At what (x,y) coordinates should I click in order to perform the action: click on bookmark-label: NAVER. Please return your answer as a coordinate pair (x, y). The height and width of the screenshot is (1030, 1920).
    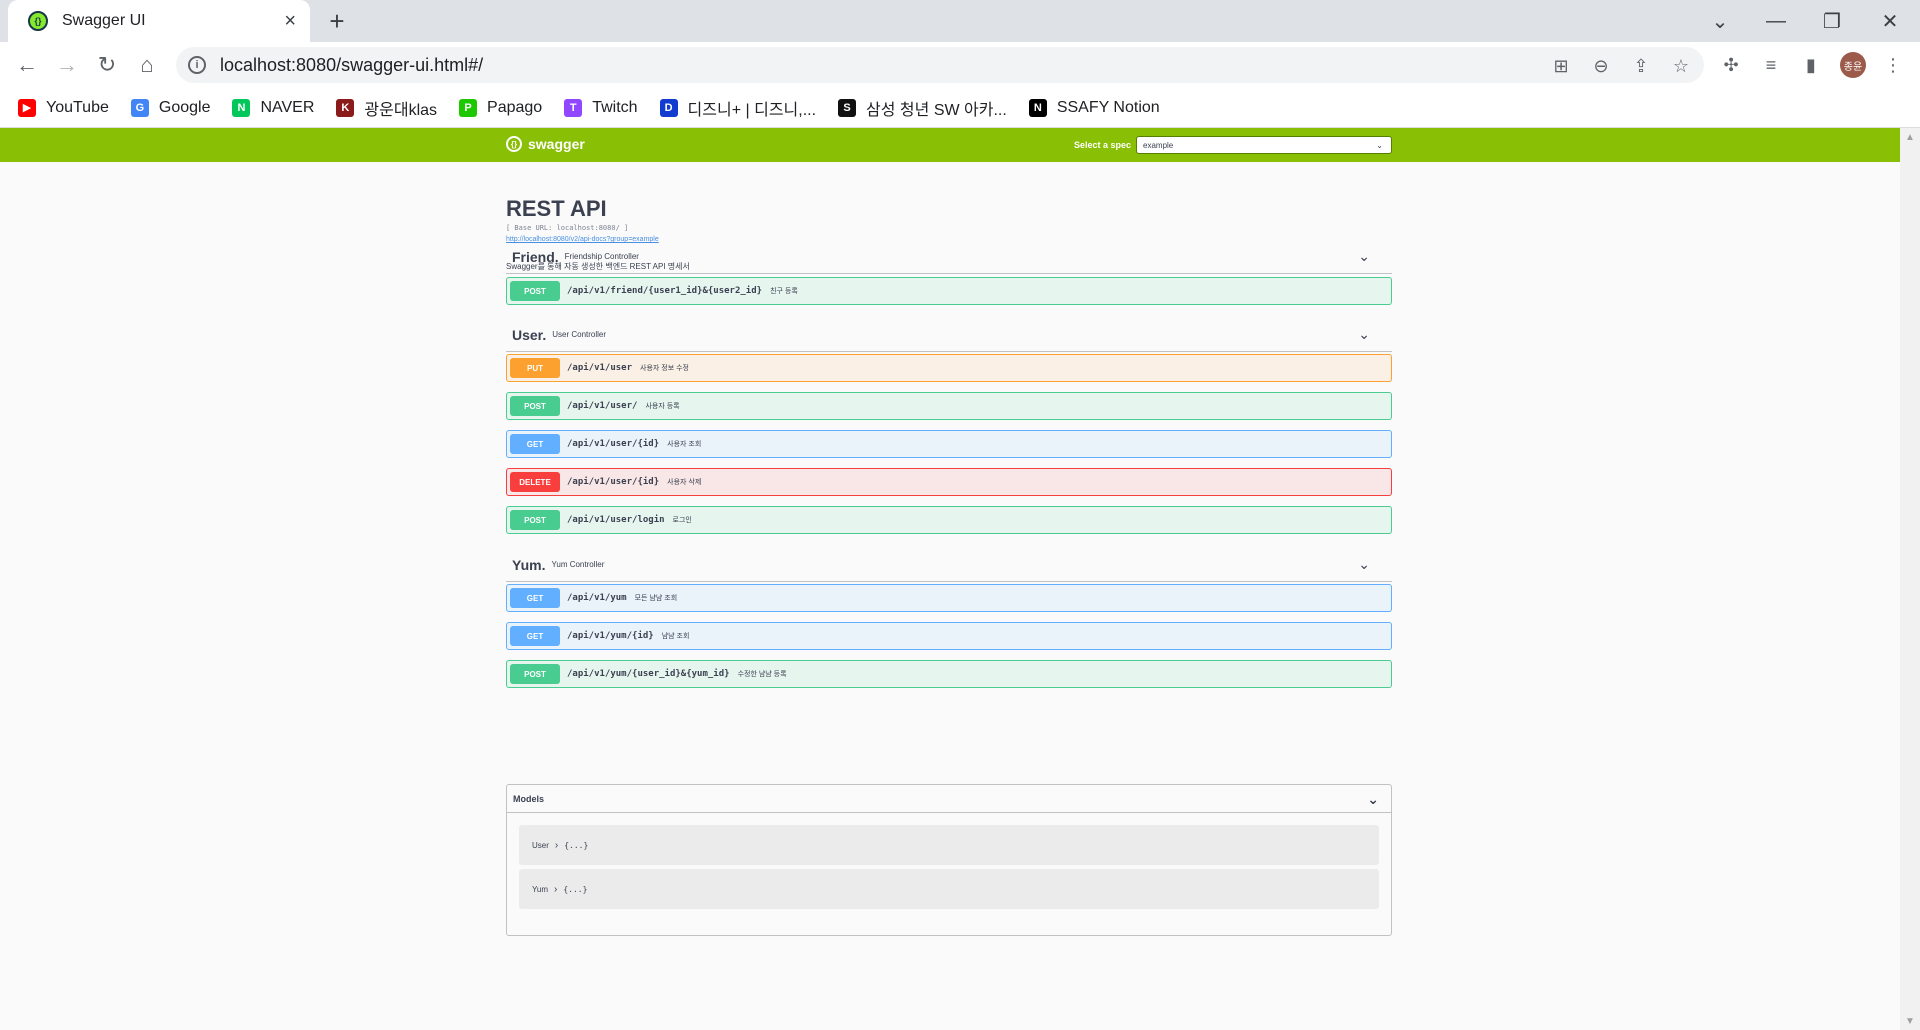
    Looking at the image, I should click on (287, 107).